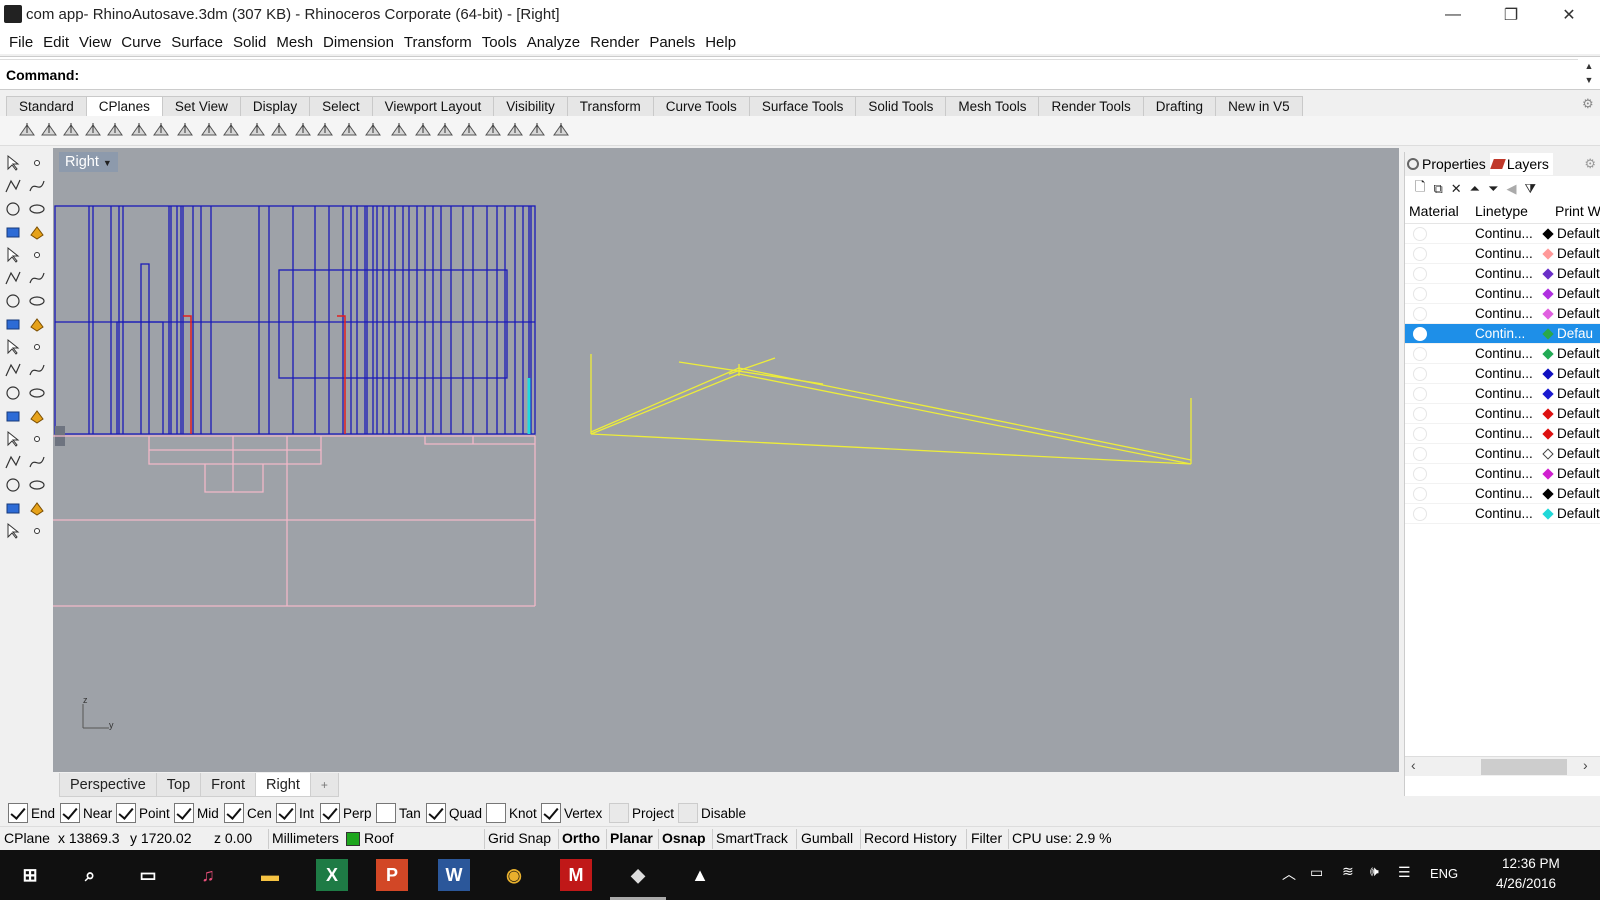  I want to click on filter-toggle: Filter, so click(986, 838).